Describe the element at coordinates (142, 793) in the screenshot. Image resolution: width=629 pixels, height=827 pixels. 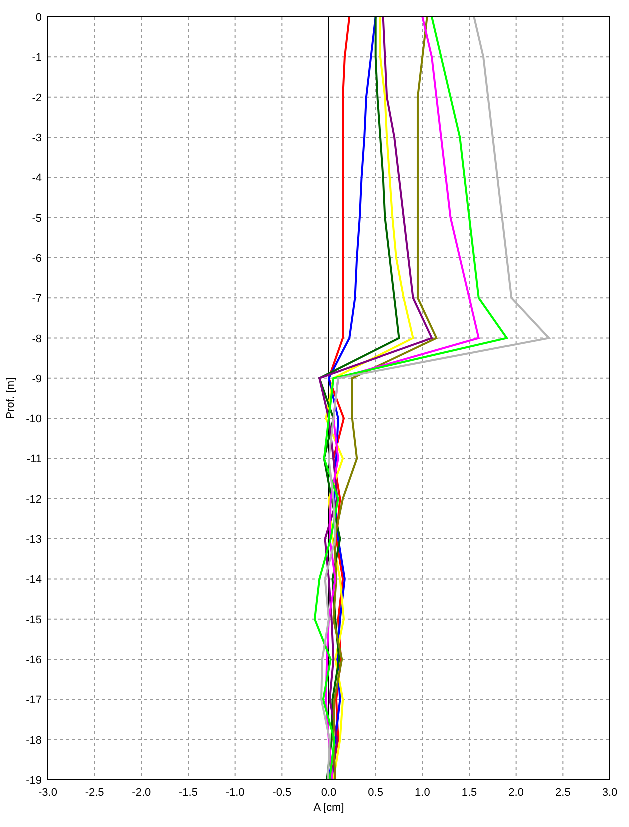
I see `tick-label: -2.0` at that location.